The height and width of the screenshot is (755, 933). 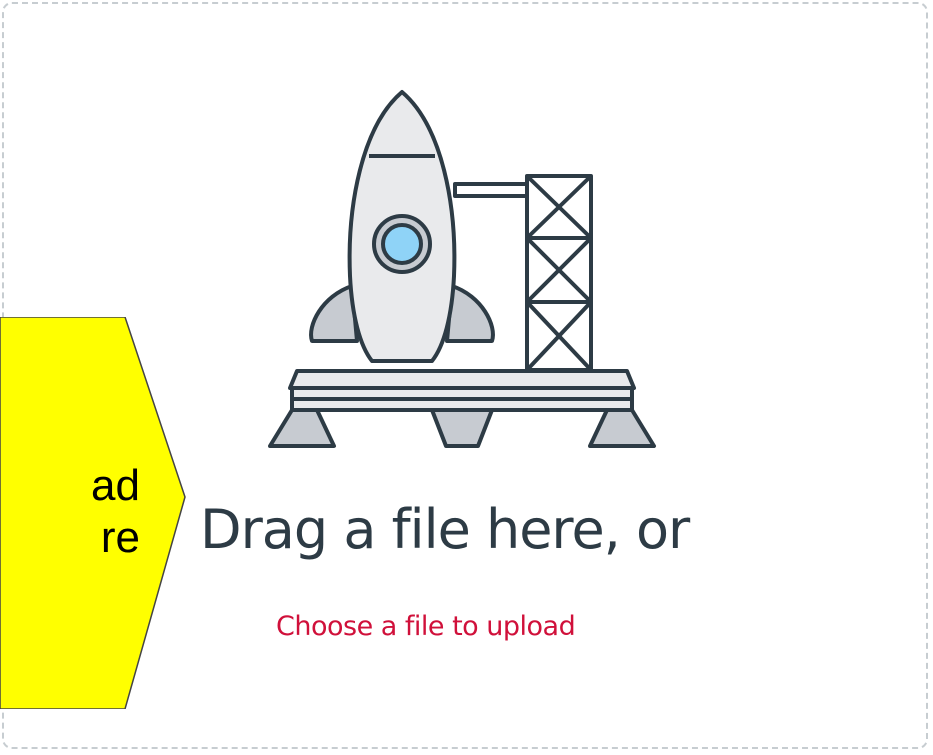 What do you see at coordinates (445, 529) in the screenshot?
I see `drag-file-heading: Drag a file here, or` at bounding box center [445, 529].